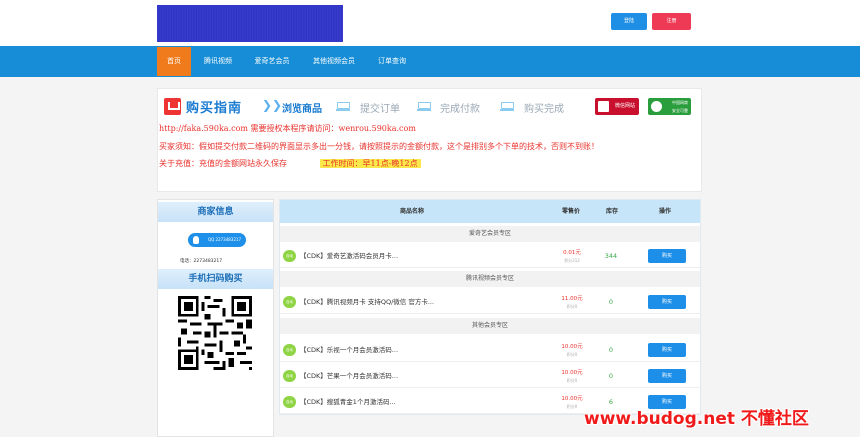 The image size is (860, 437). What do you see at coordinates (430, 23) in the screenshot?
I see `top-bar: 登陆 注册` at bounding box center [430, 23].